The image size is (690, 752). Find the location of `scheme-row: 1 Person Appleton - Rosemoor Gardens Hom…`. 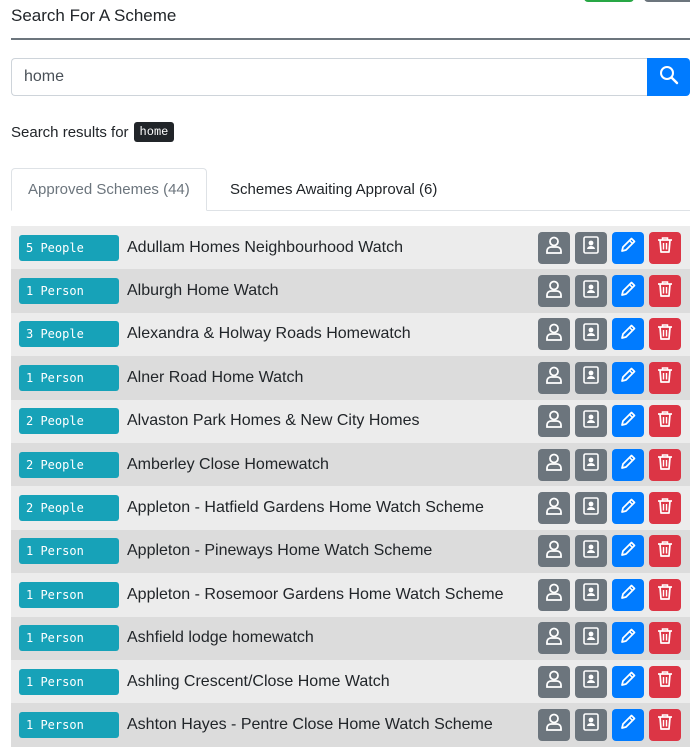

scheme-row: 1 Person Appleton - Rosemoor Gardens Hom… is located at coordinates (350, 595).